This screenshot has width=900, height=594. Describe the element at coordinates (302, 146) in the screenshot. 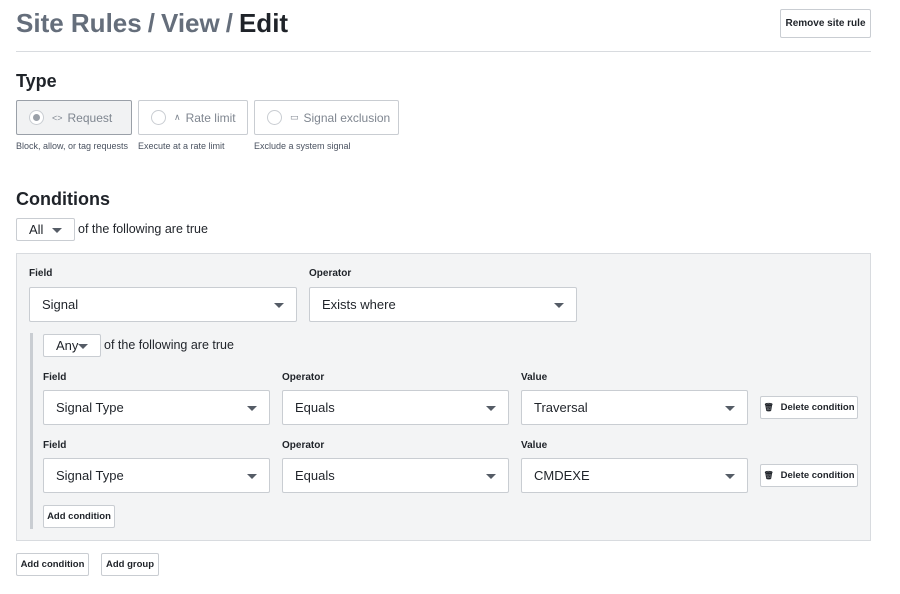

I see `type-description-signal-exclusion: Exclude a system signal` at that location.